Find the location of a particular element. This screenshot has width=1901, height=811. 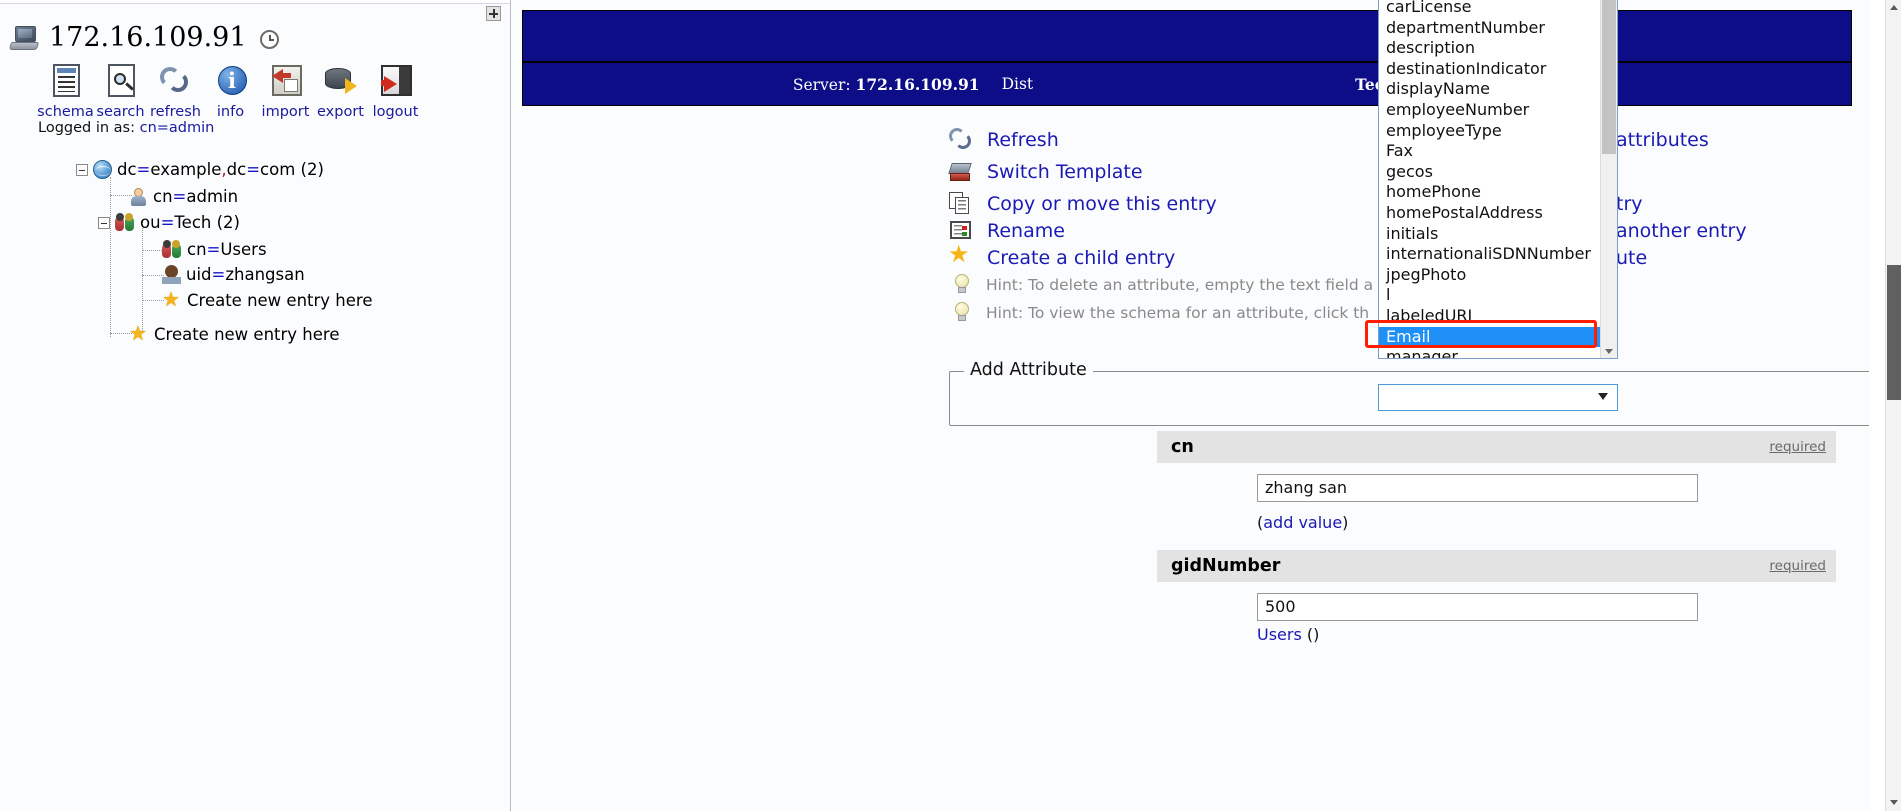

search-icon is located at coordinates (121, 81).